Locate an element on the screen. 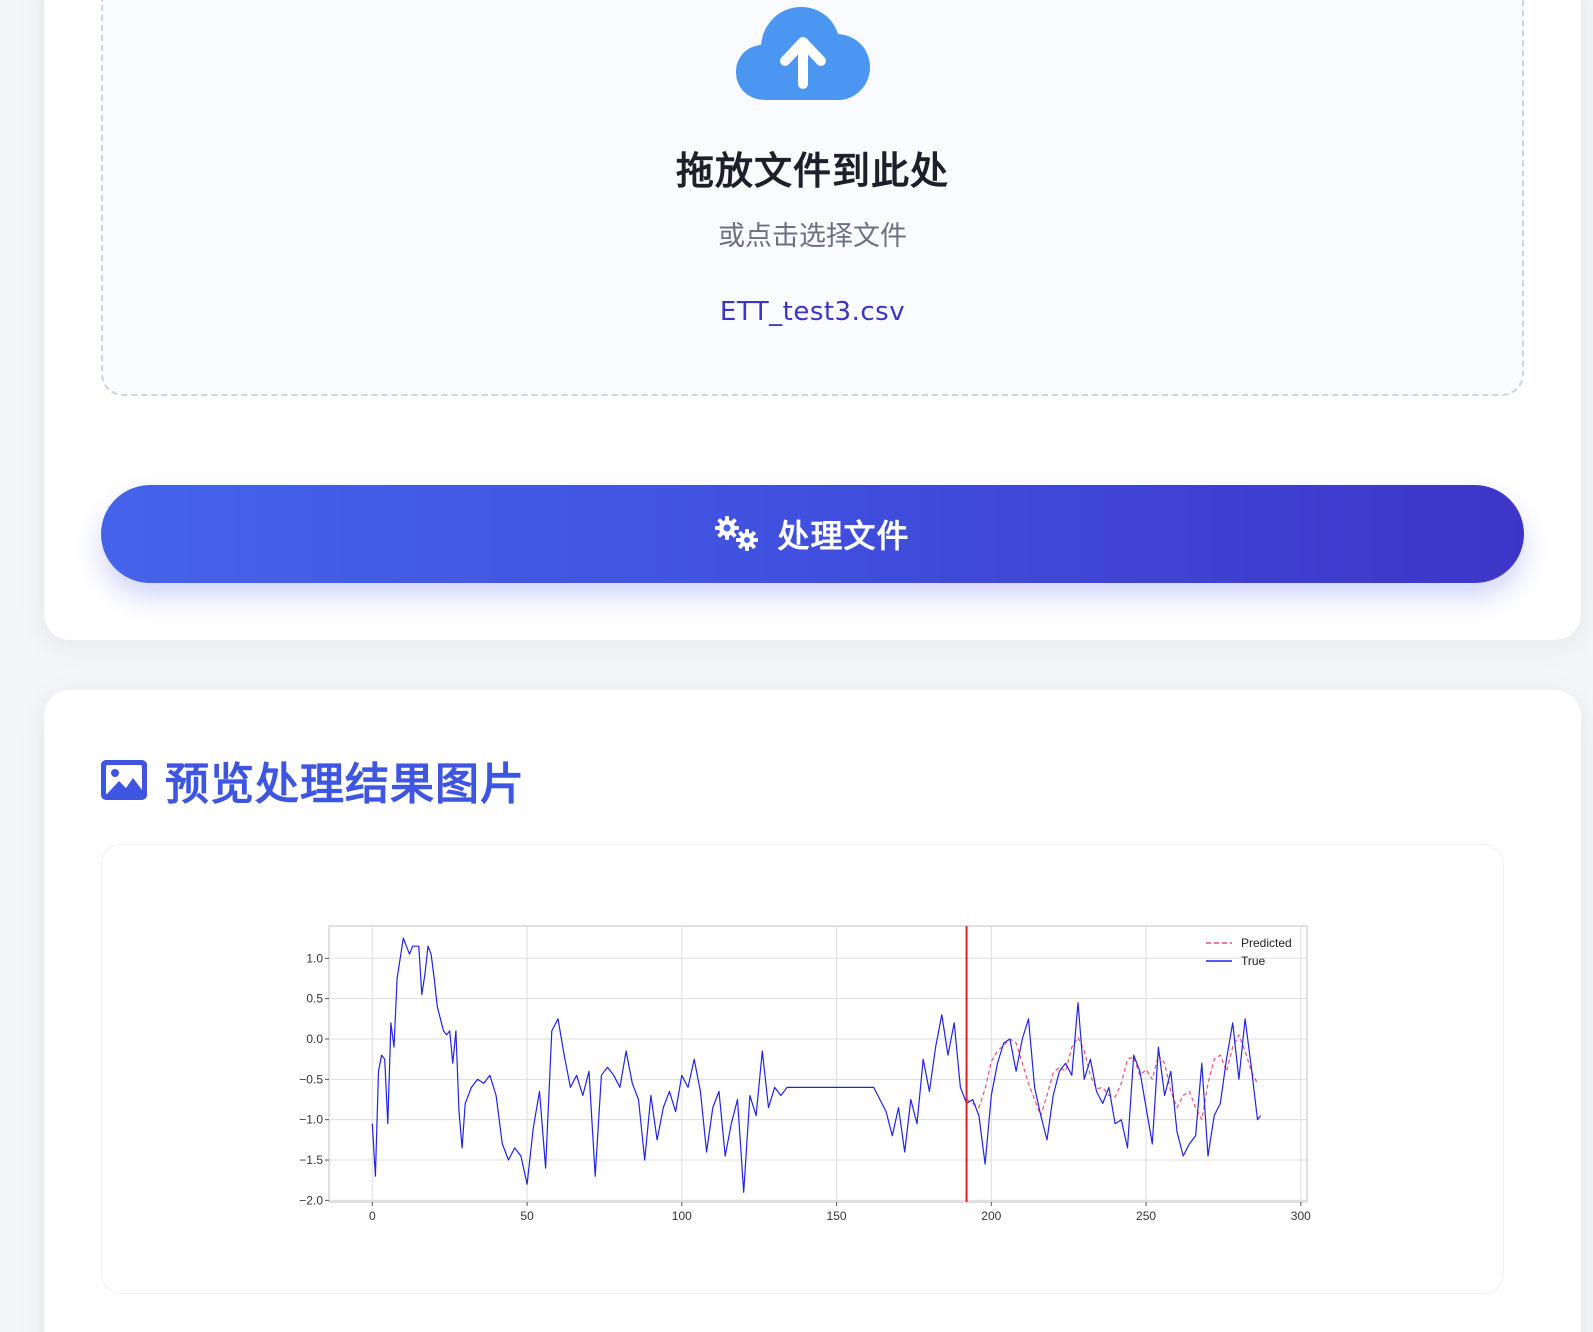 The image size is (1593, 1332). y-tick-label: −2.0 is located at coordinates (311, 1200).